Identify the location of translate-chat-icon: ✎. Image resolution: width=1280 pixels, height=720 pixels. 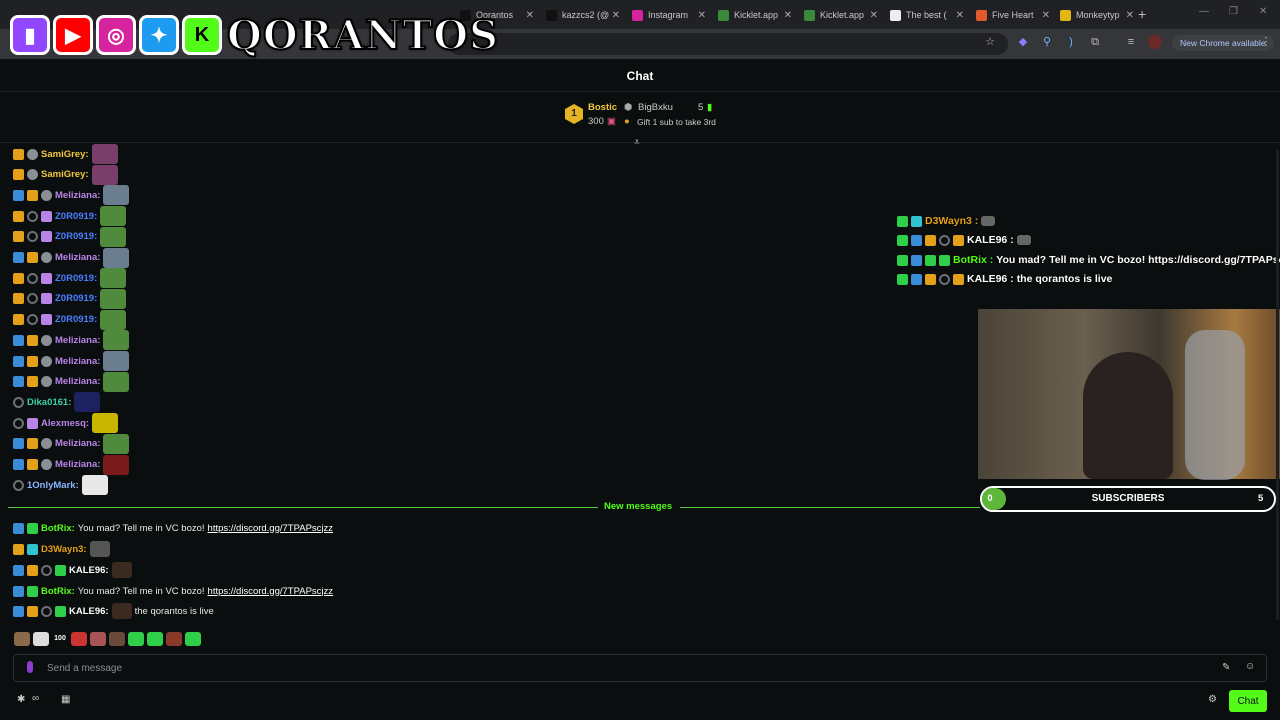
(1226, 667).